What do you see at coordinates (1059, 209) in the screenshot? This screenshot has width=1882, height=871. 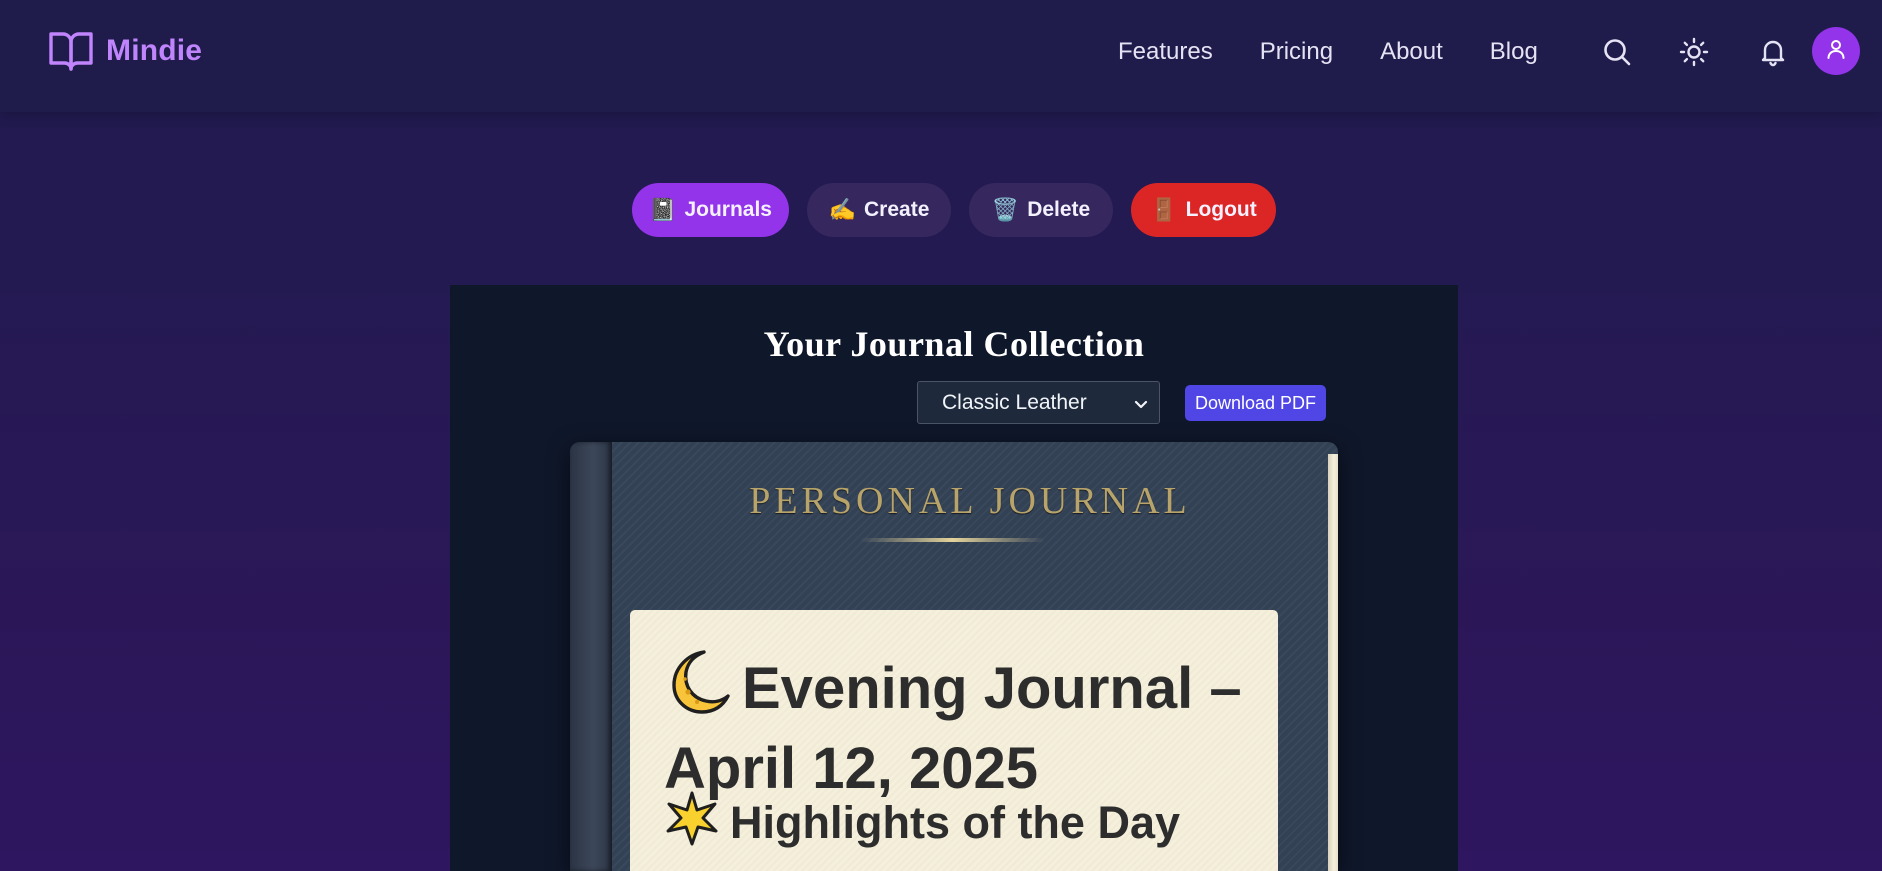 I see `delete-label: Delete` at bounding box center [1059, 209].